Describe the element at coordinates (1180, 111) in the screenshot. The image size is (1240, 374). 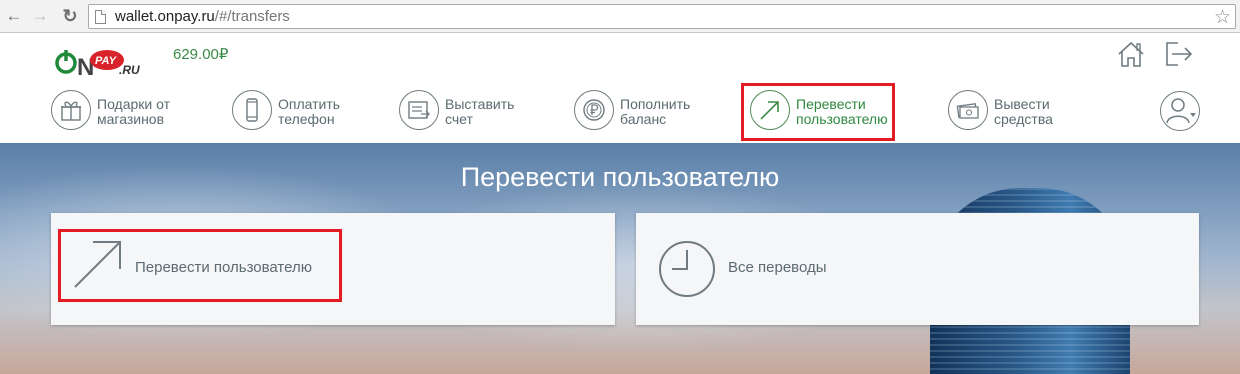
I see `user-icon` at that location.